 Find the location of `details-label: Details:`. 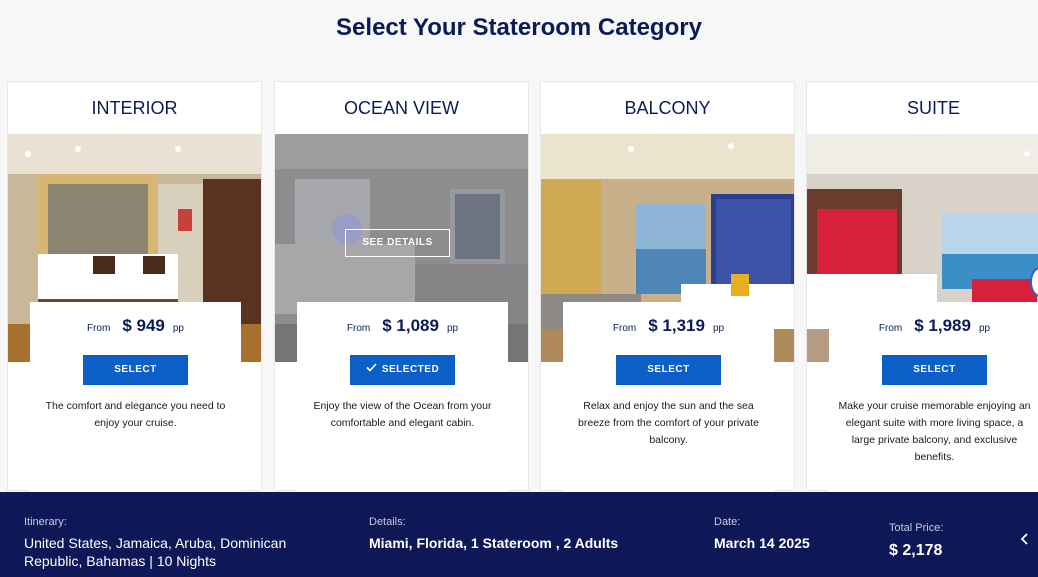

details-label: Details: is located at coordinates (387, 522).